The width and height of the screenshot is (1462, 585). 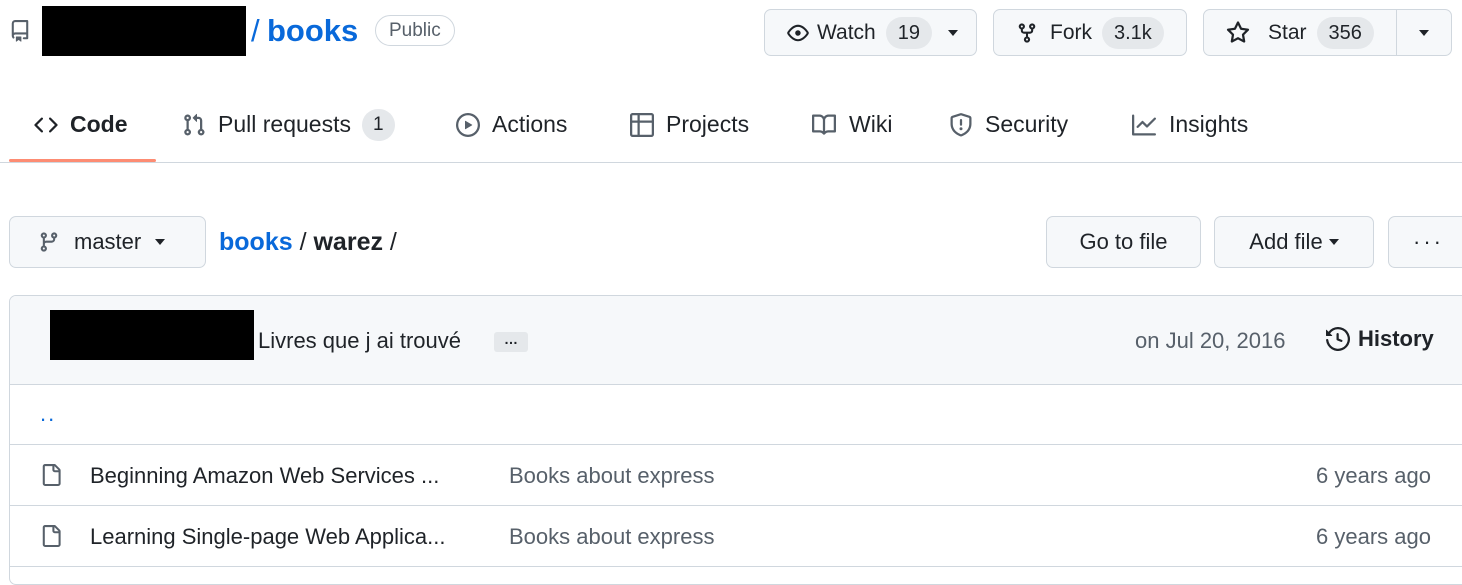 I want to click on watch-button: Watch 19, so click(x=870, y=32).